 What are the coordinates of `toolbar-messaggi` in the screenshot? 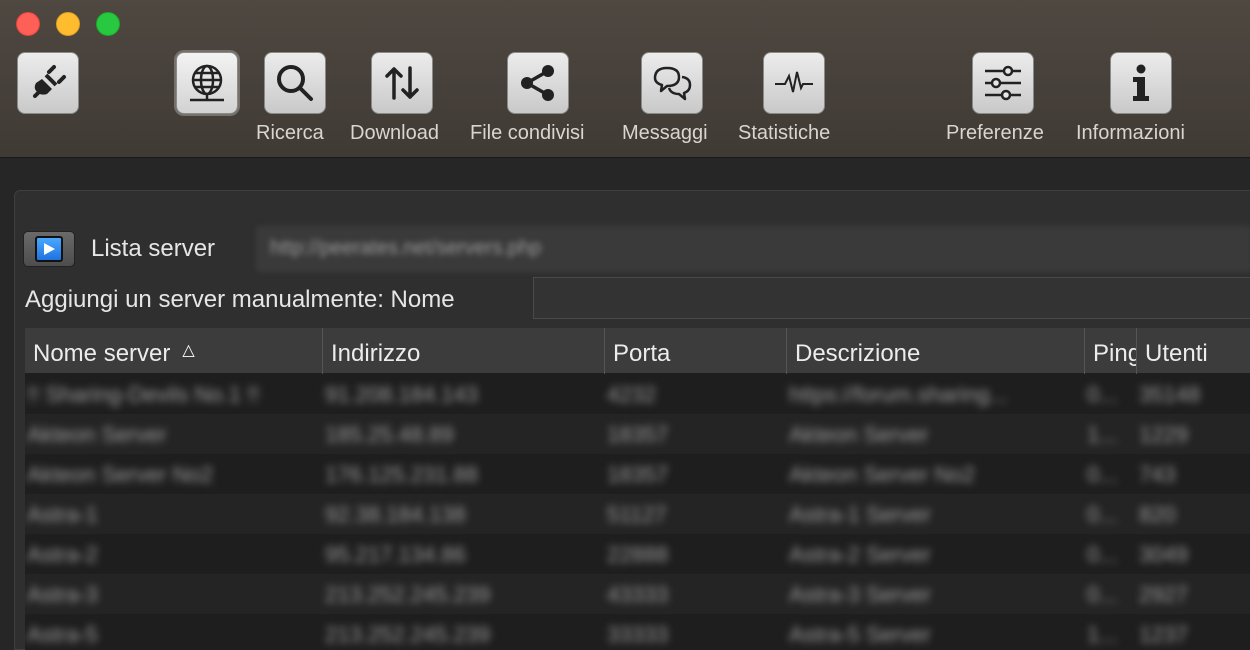 It's located at (672, 83).